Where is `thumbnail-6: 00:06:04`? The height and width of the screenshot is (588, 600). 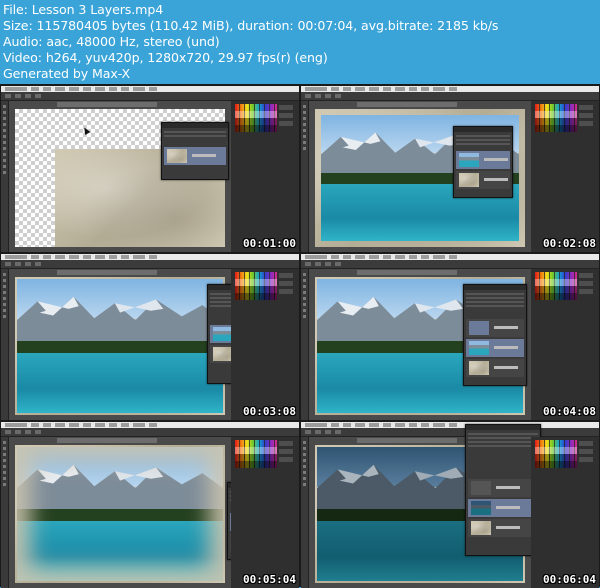
thumbnail-6: 00:06:04 is located at coordinates (450, 505).